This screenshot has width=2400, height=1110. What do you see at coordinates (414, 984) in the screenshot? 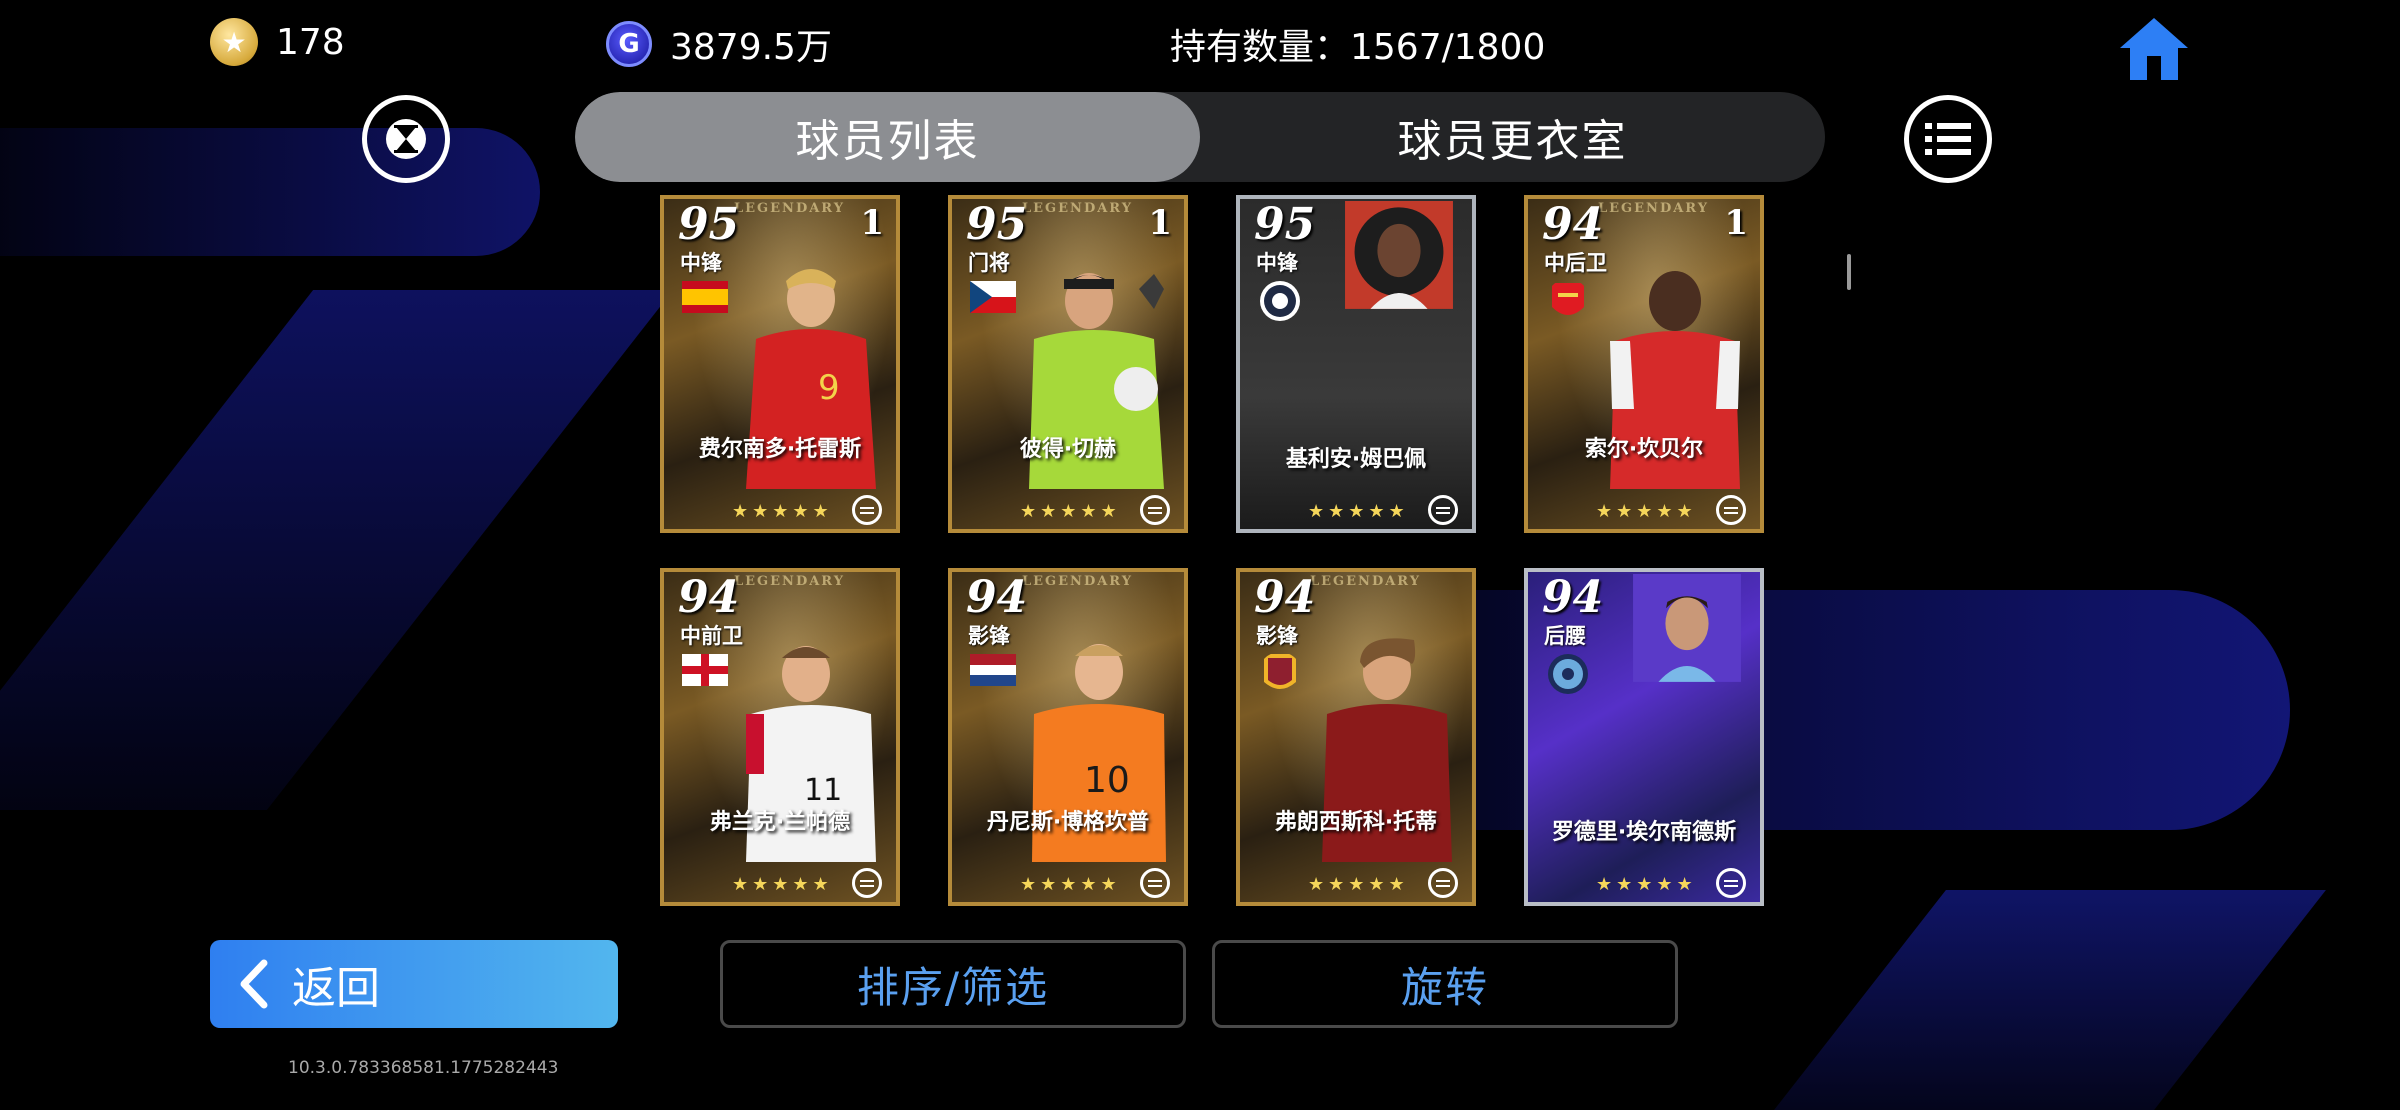
I see `back-button: 返回` at bounding box center [414, 984].